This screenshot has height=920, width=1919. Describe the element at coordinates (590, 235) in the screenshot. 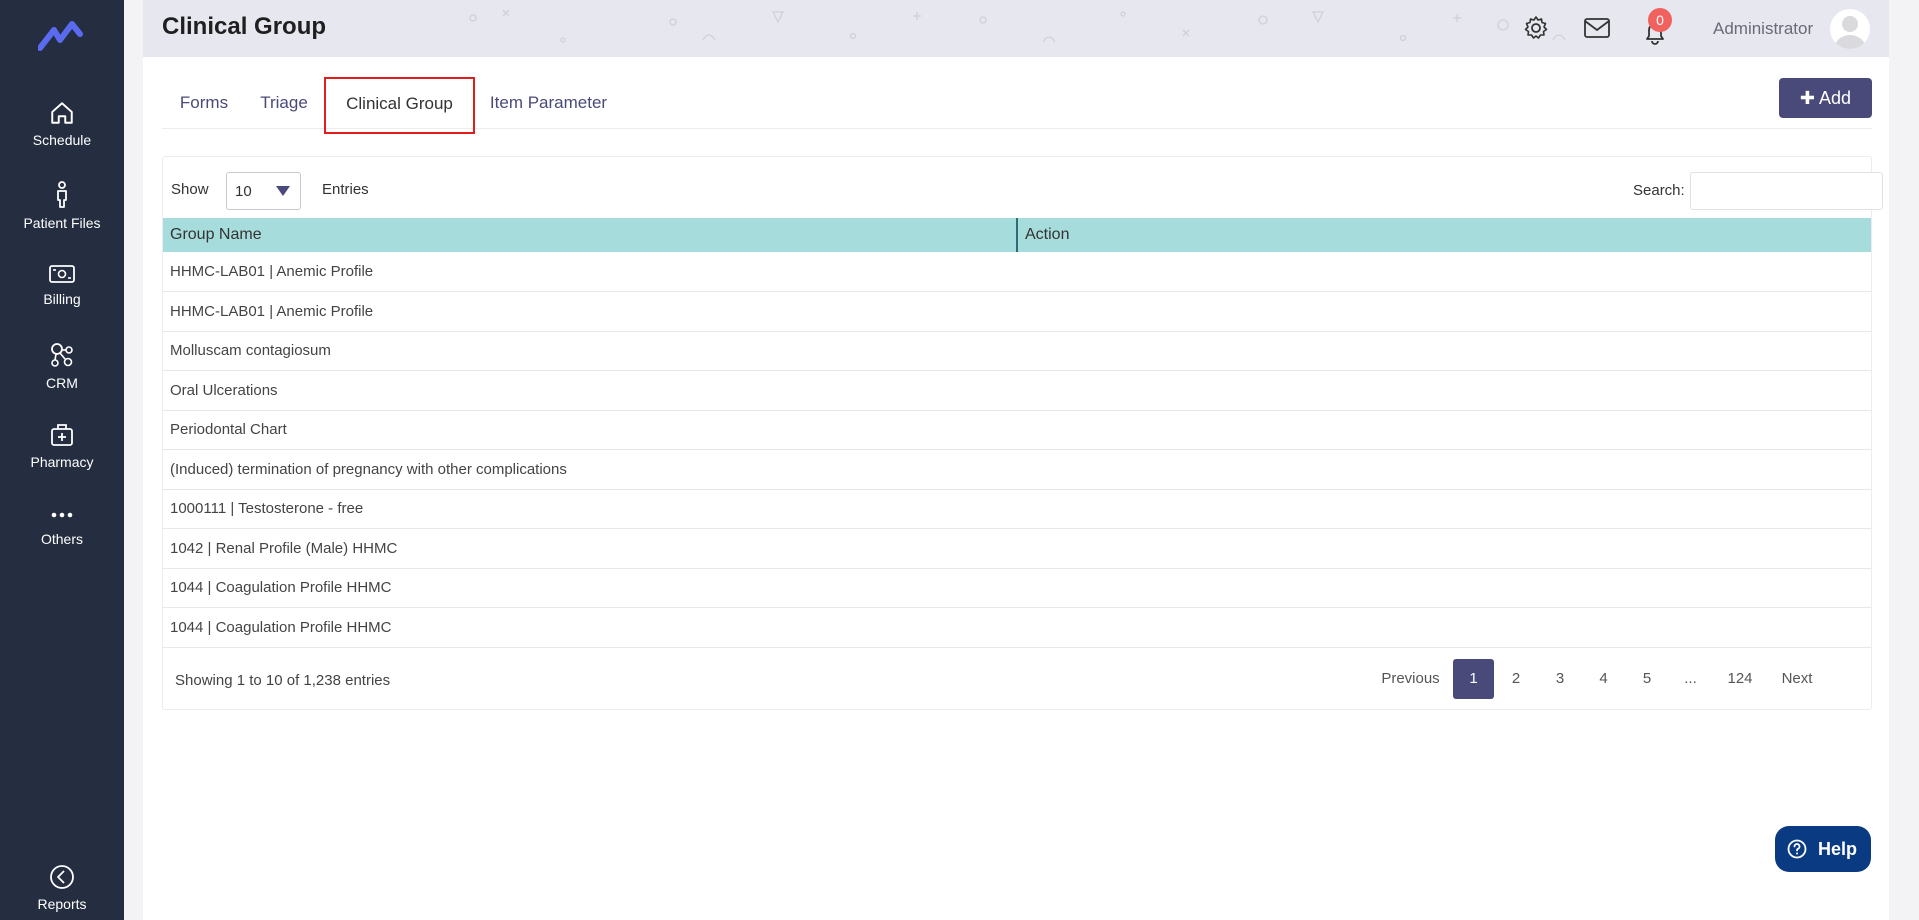

I see `column-header-group-name: Group Name` at that location.